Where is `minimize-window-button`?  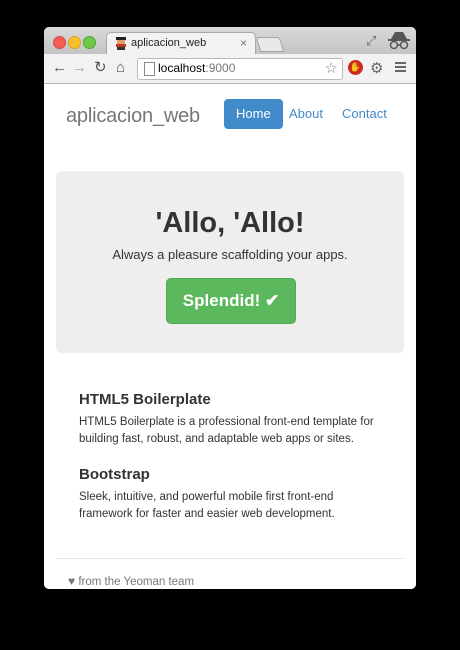
minimize-window-button is located at coordinates (74, 42).